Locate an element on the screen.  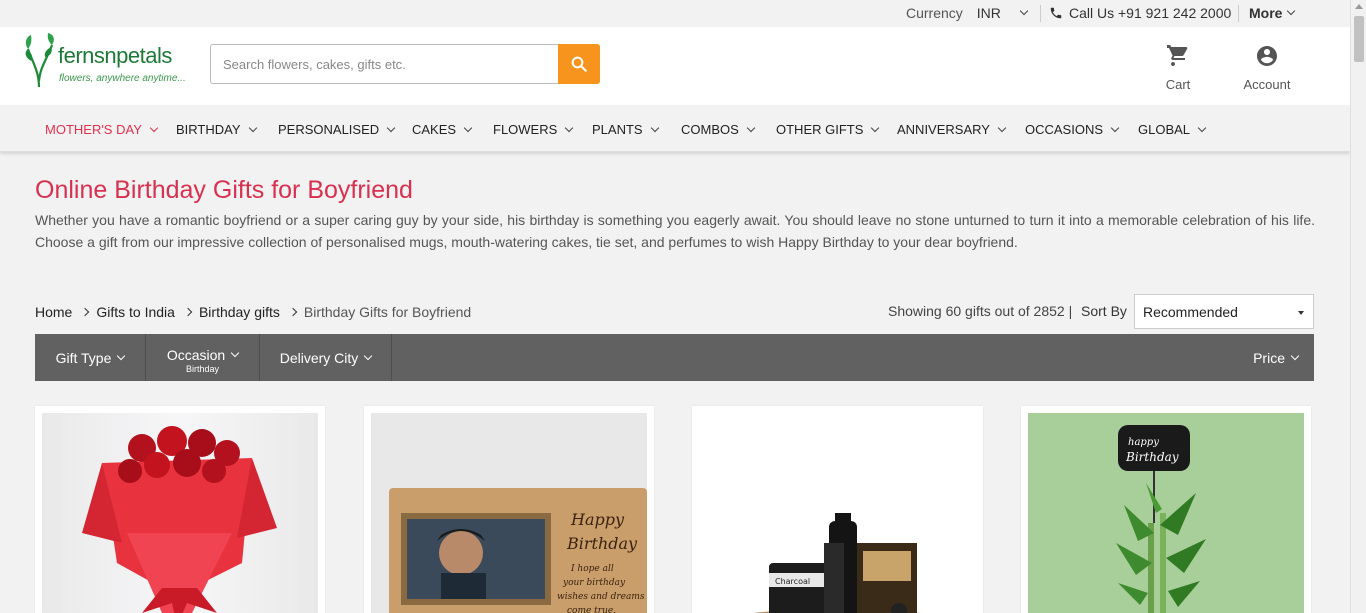
search-button is located at coordinates (579, 64).